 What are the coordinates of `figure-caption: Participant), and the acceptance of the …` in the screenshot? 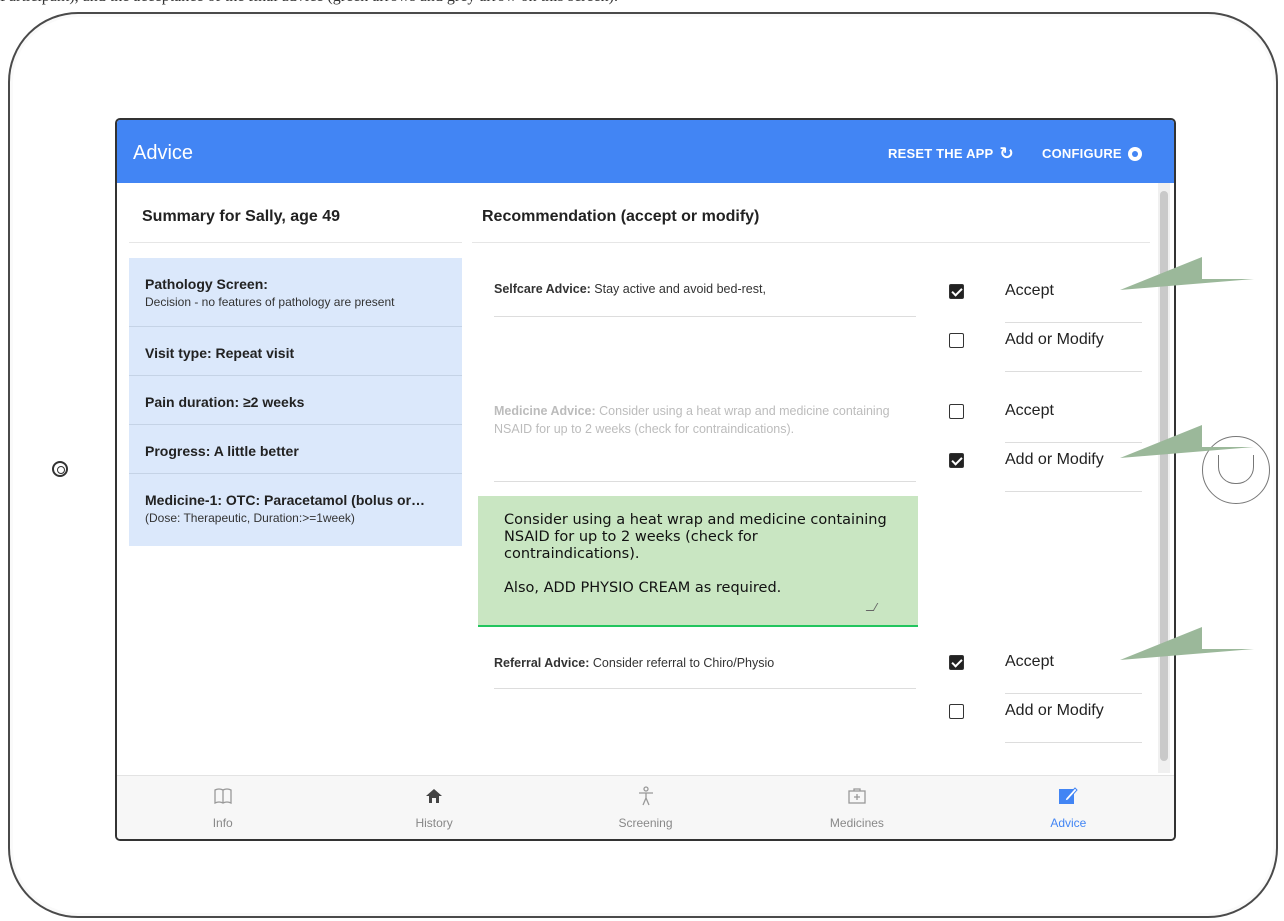 It's located at (642, 4).